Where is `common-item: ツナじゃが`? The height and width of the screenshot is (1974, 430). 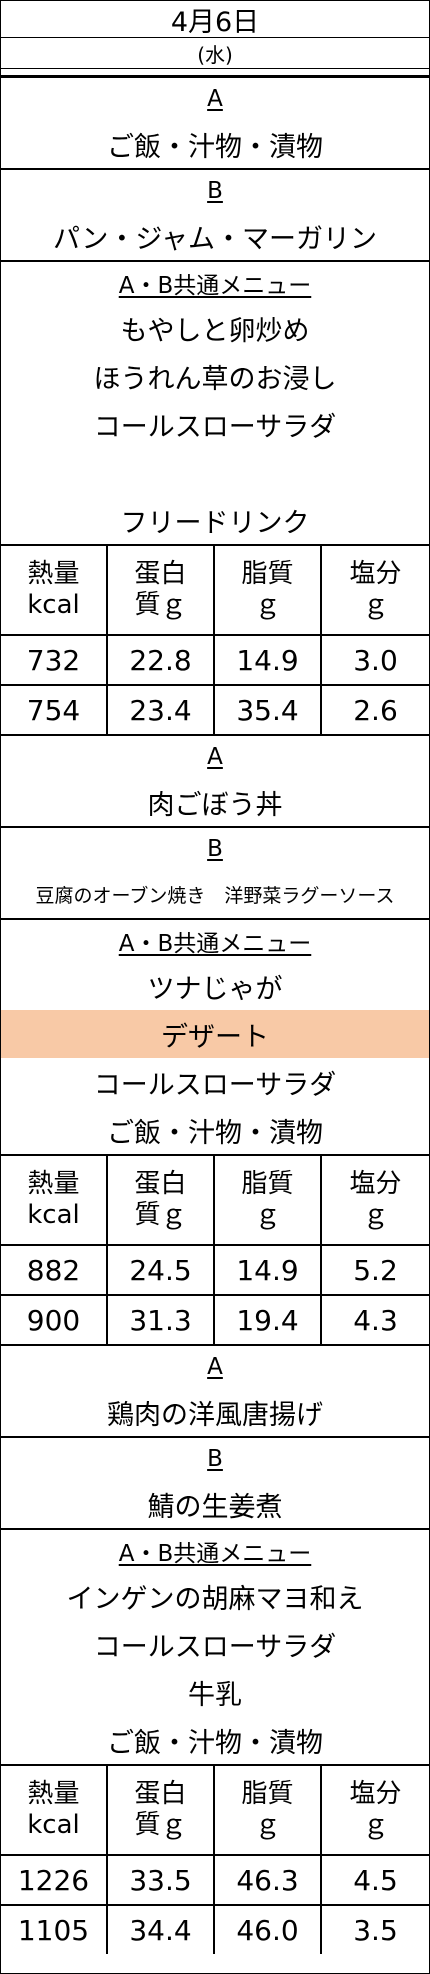 common-item: ツナじゃが is located at coordinates (215, 989).